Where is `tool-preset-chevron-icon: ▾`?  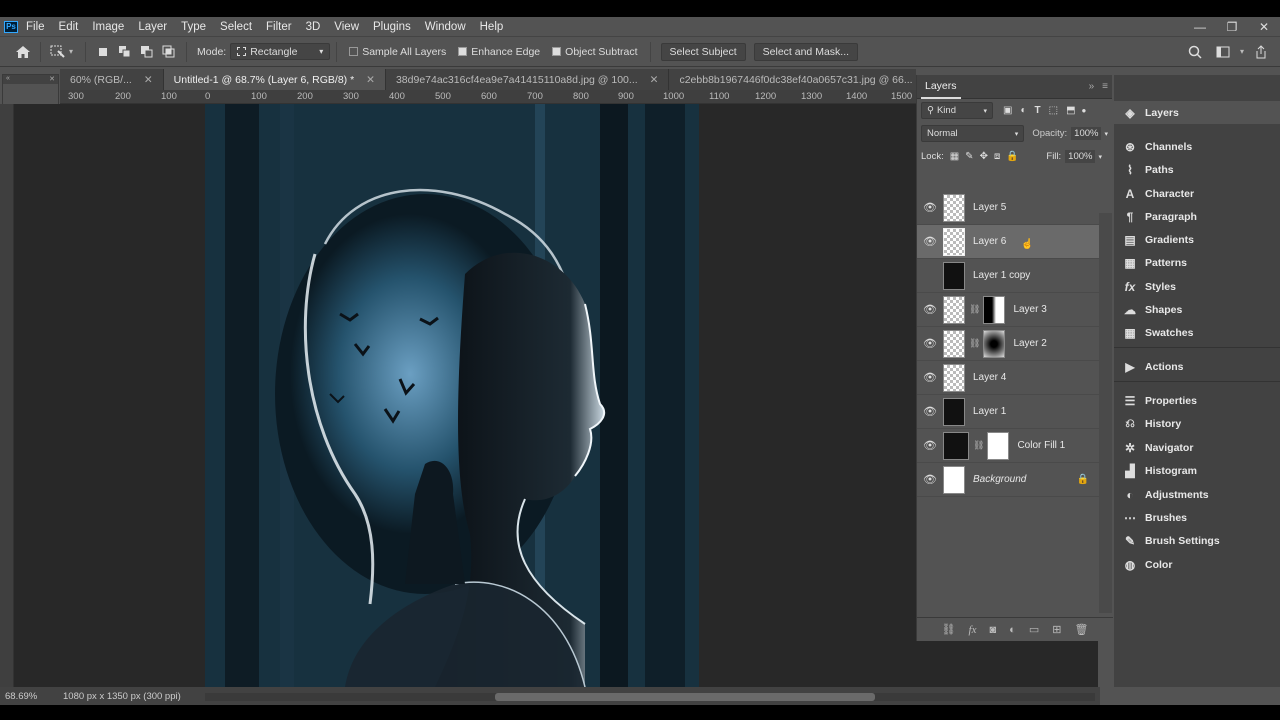 tool-preset-chevron-icon: ▾ is located at coordinates (71, 51).